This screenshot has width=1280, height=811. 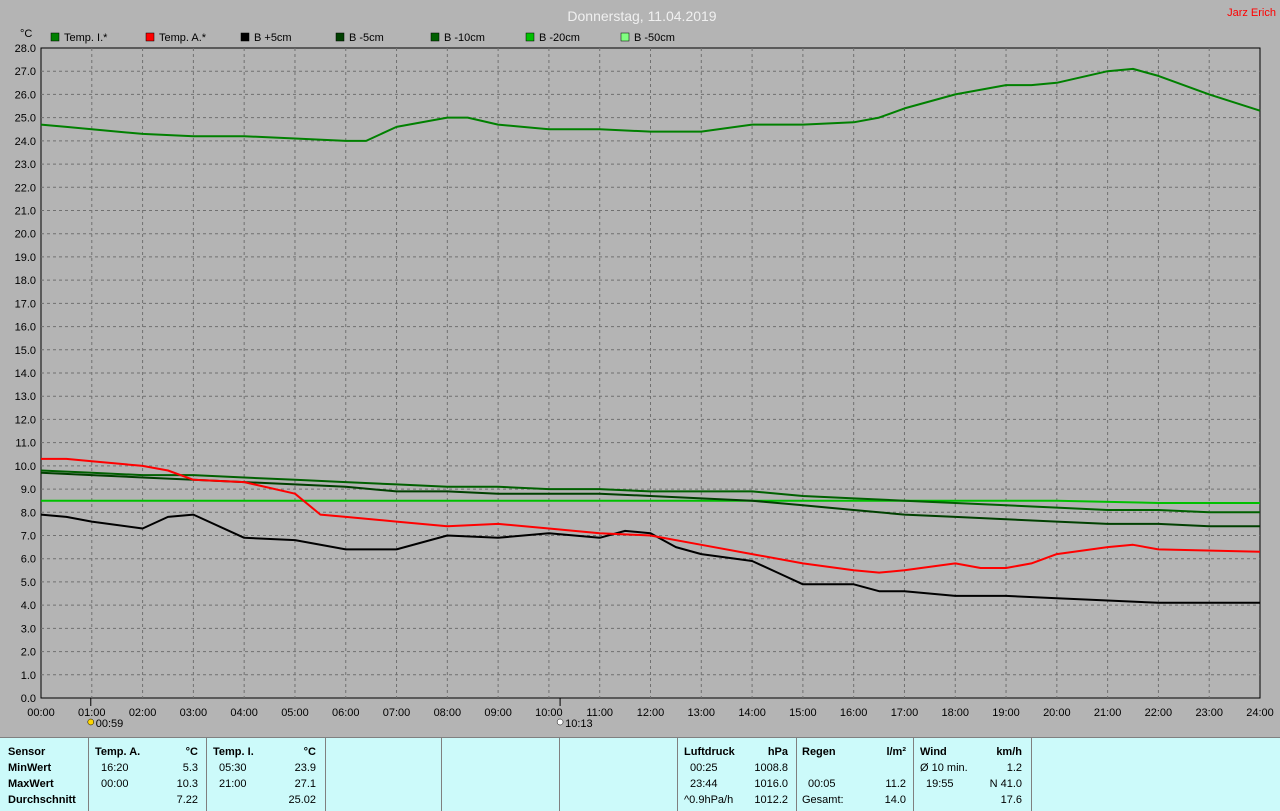 I want to click on temp-i-avg-value: 25.02, so click(x=302, y=800).